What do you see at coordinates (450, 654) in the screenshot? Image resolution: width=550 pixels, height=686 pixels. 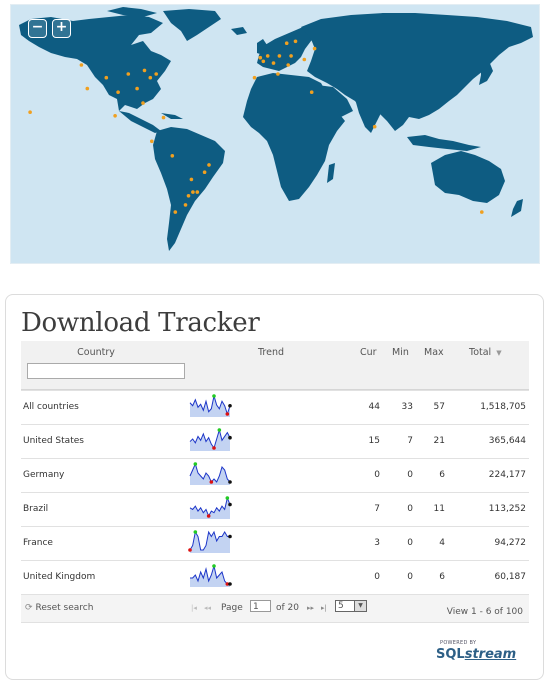 I see `brand-sql: SQL` at bounding box center [450, 654].